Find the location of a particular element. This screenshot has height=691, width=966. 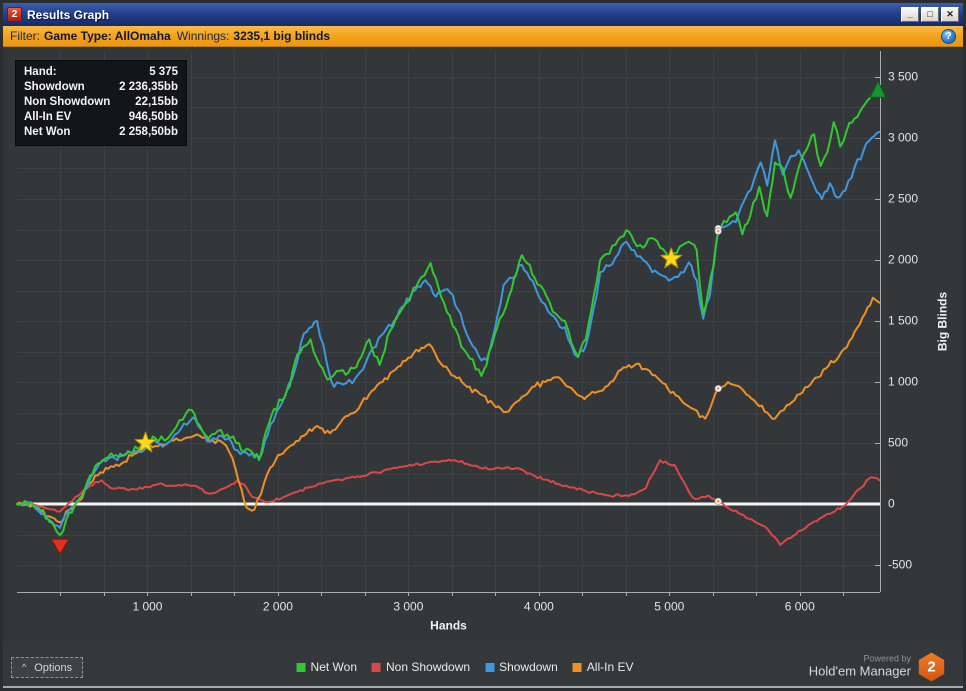

net-won-swatch-icon is located at coordinates (301, 667).